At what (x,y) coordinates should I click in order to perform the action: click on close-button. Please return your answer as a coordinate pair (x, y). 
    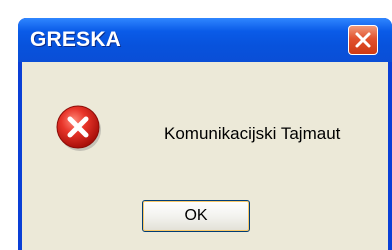
    Looking at the image, I should click on (363, 40).